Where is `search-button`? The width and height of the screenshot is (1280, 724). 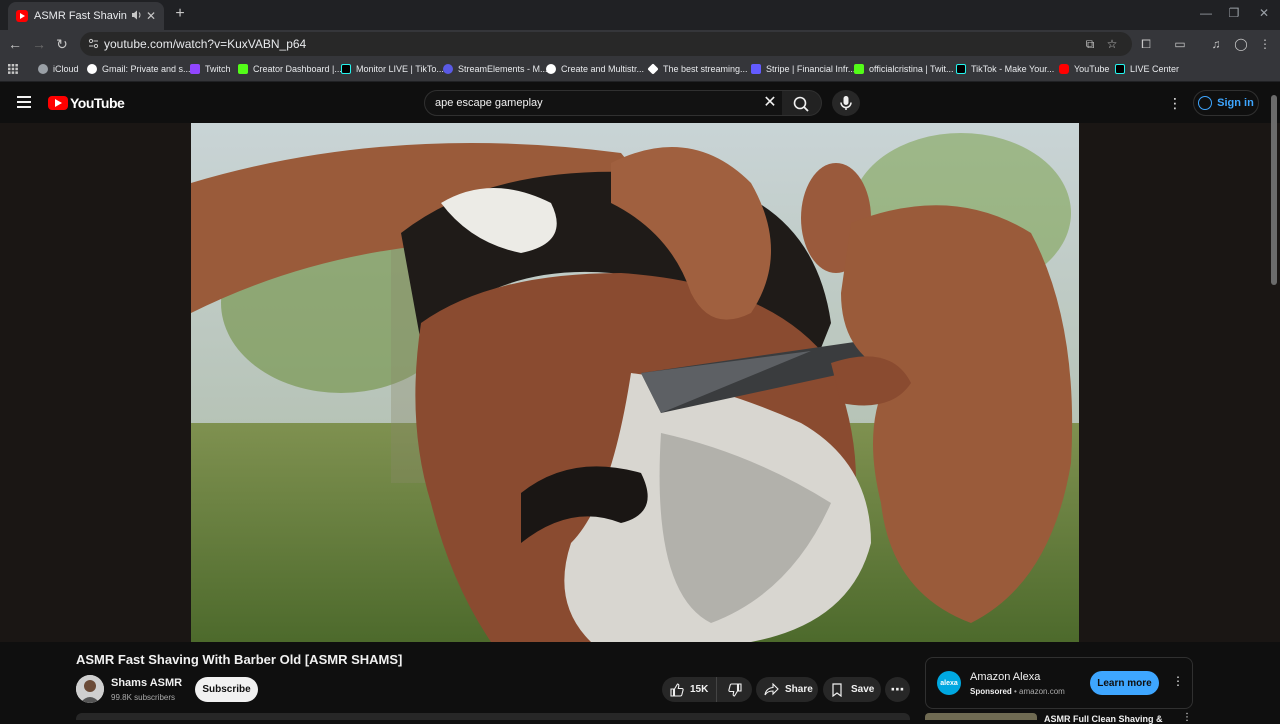 search-button is located at coordinates (802, 103).